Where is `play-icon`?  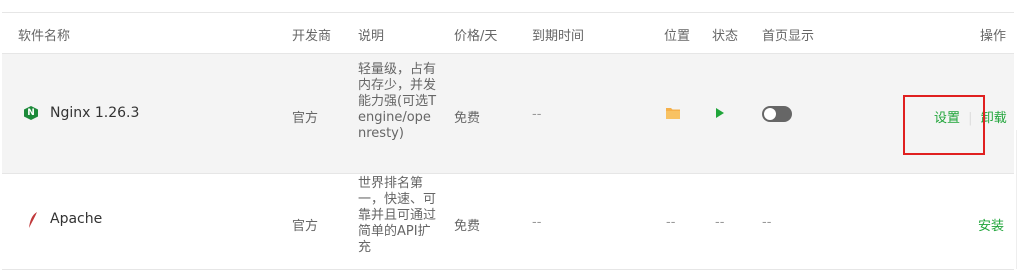
play-icon is located at coordinates (720, 115).